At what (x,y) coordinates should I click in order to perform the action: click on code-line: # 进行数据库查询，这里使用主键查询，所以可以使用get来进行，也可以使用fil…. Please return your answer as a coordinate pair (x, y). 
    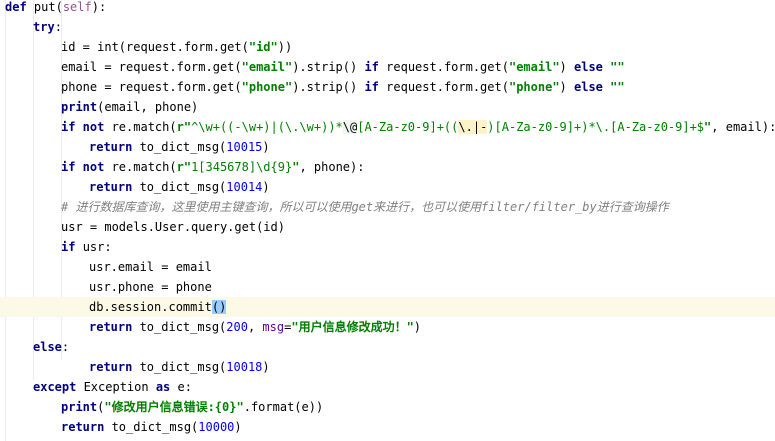
    Looking at the image, I should click on (387, 207).